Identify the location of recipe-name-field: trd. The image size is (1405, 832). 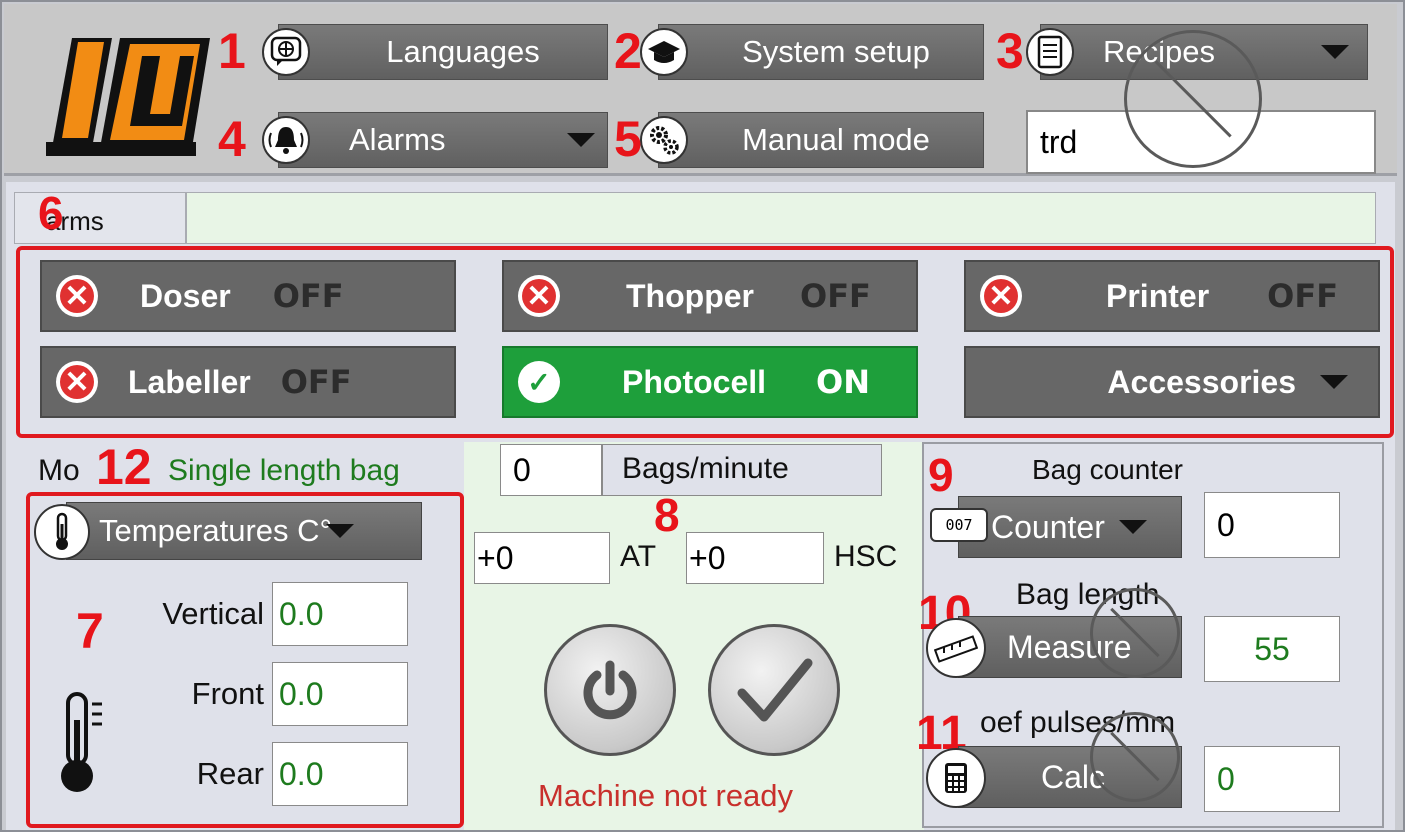
(1201, 142).